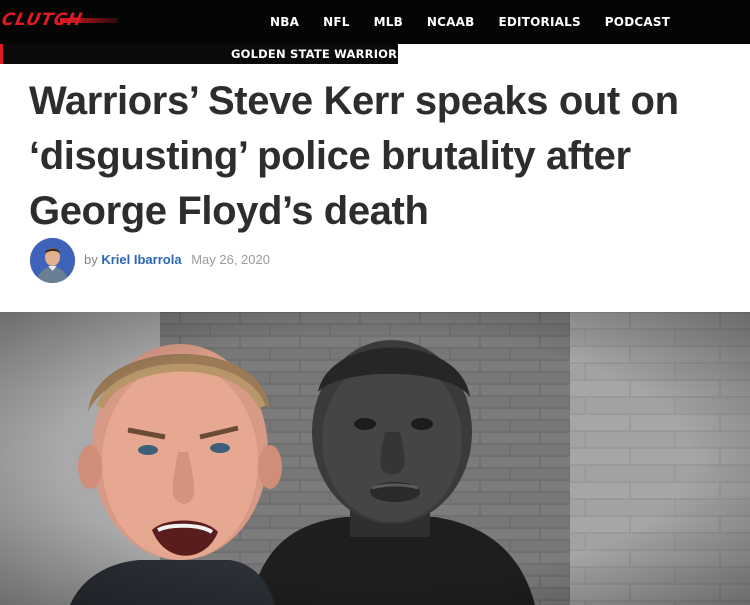 Image resolution: width=750 pixels, height=605 pixels. What do you see at coordinates (330, 156) in the screenshot?
I see `headline-line-2: ‘disgusting’ police brutality after` at bounding box center [330, 156].